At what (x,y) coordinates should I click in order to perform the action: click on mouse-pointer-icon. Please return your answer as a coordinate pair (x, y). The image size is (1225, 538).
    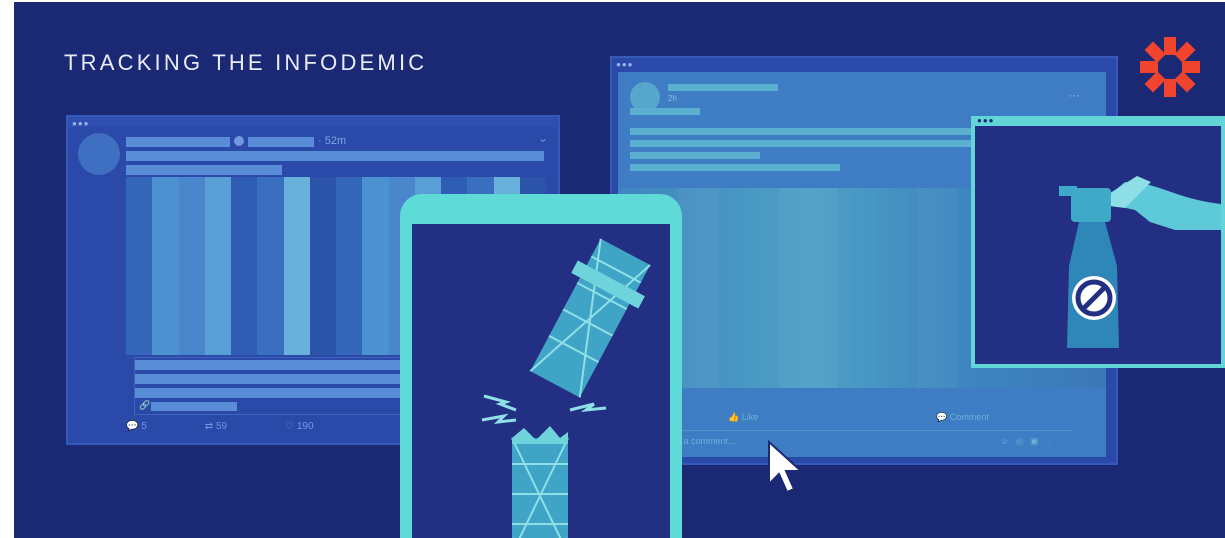
    Looking at the image, I should click on (786, 467).